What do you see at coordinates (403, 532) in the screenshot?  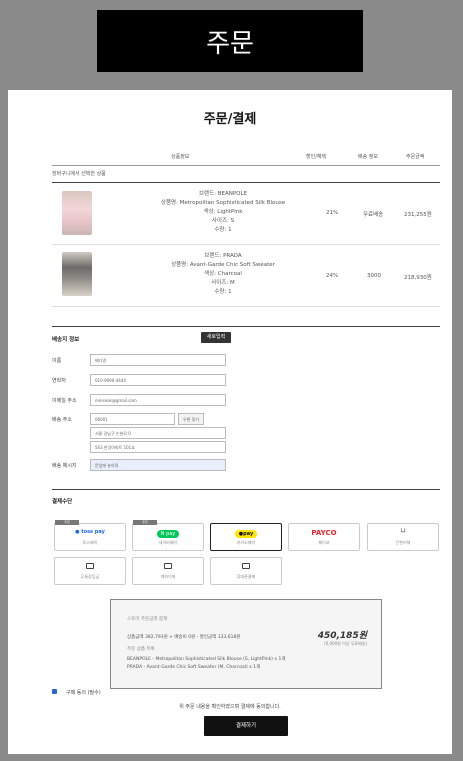 I see `easy-transfer-icon: └┘` at bounding box center [403, 532].